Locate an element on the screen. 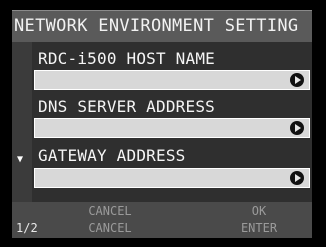 Image resolution: width=326 pixels, height=247 pixels. gateway-label: GATEWAY ADDRESS is located at coordinates (112, 155).